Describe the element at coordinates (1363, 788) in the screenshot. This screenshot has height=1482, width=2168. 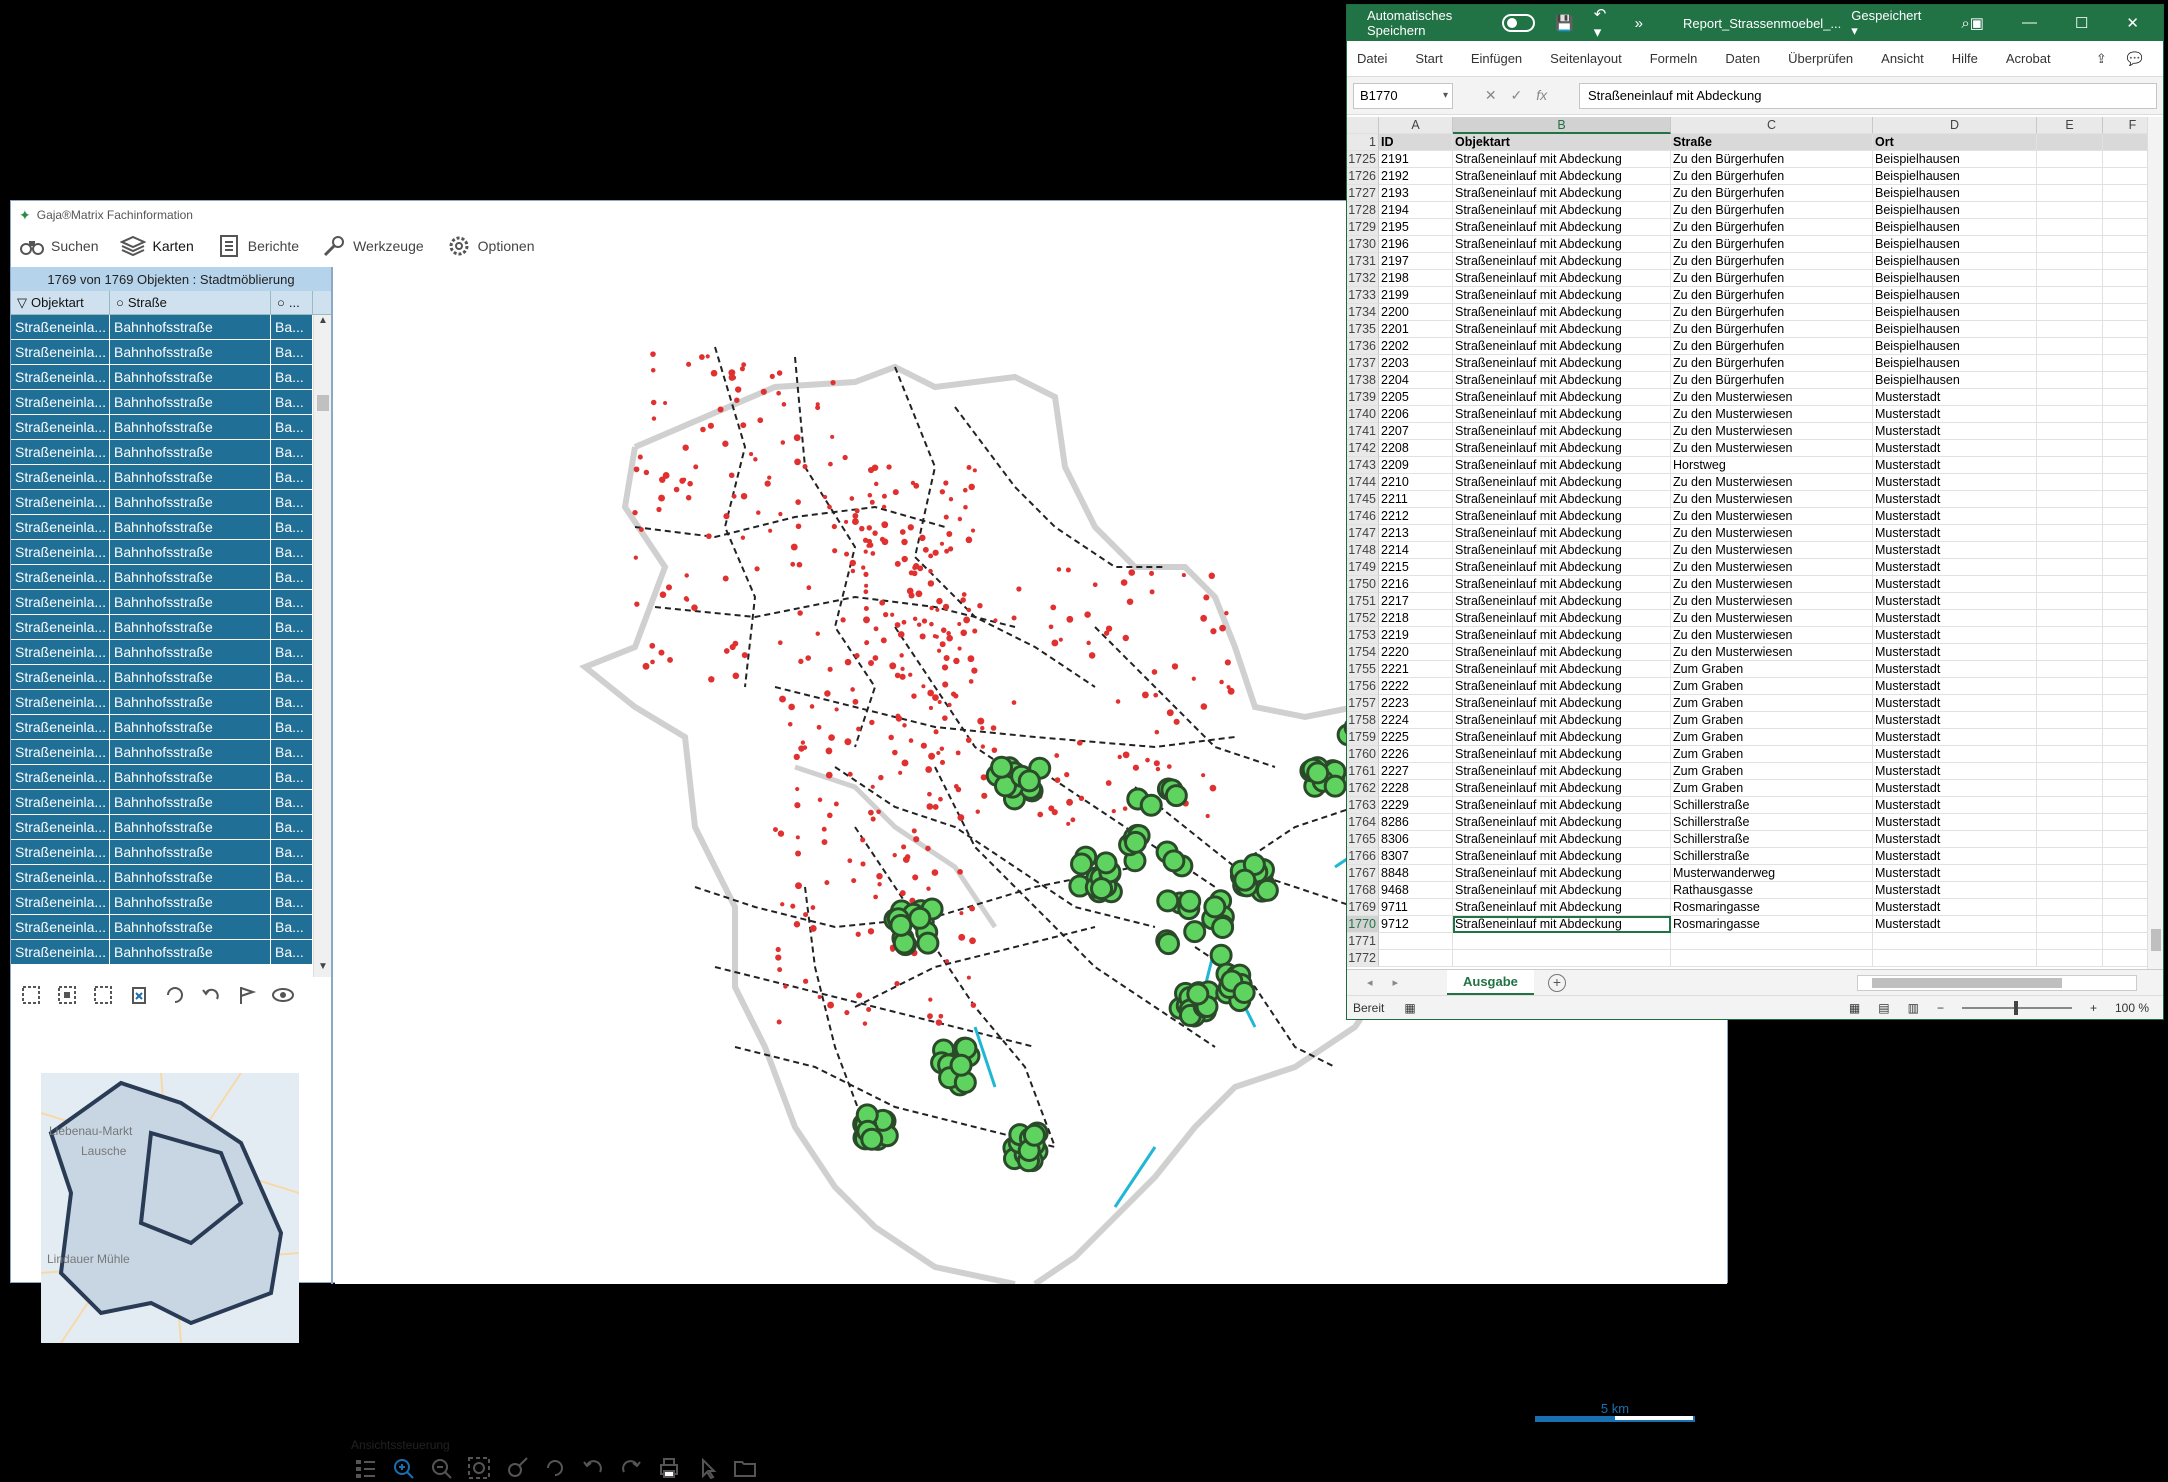
I see `row-header: 1762` at that location.